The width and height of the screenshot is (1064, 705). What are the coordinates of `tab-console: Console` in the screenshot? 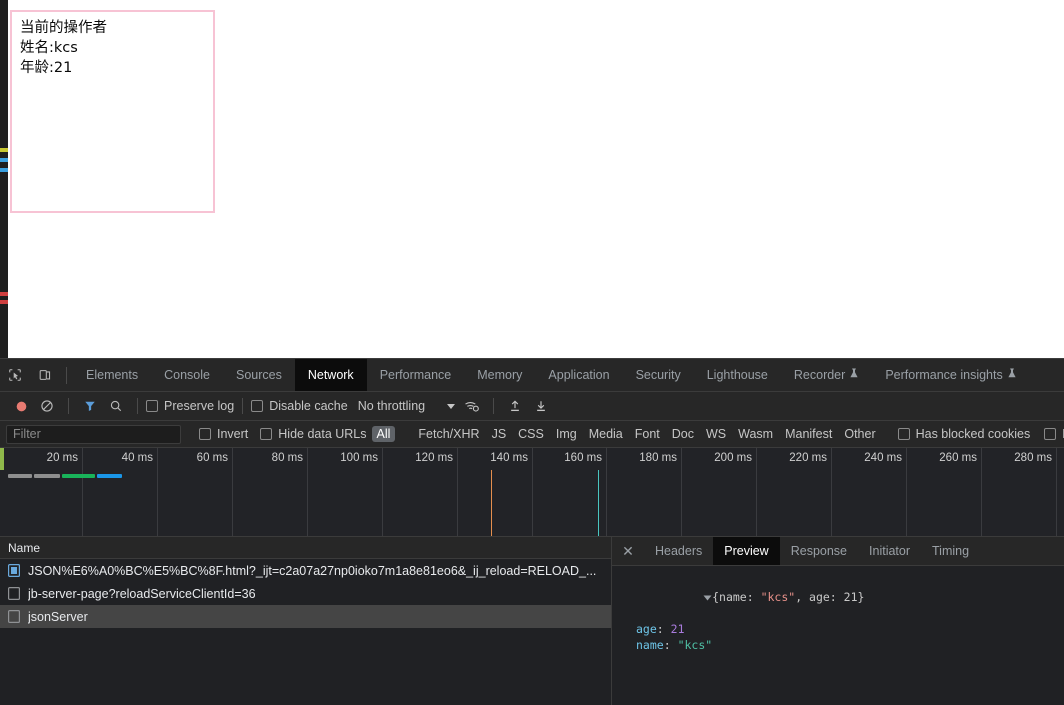 It's located at (187, 375).